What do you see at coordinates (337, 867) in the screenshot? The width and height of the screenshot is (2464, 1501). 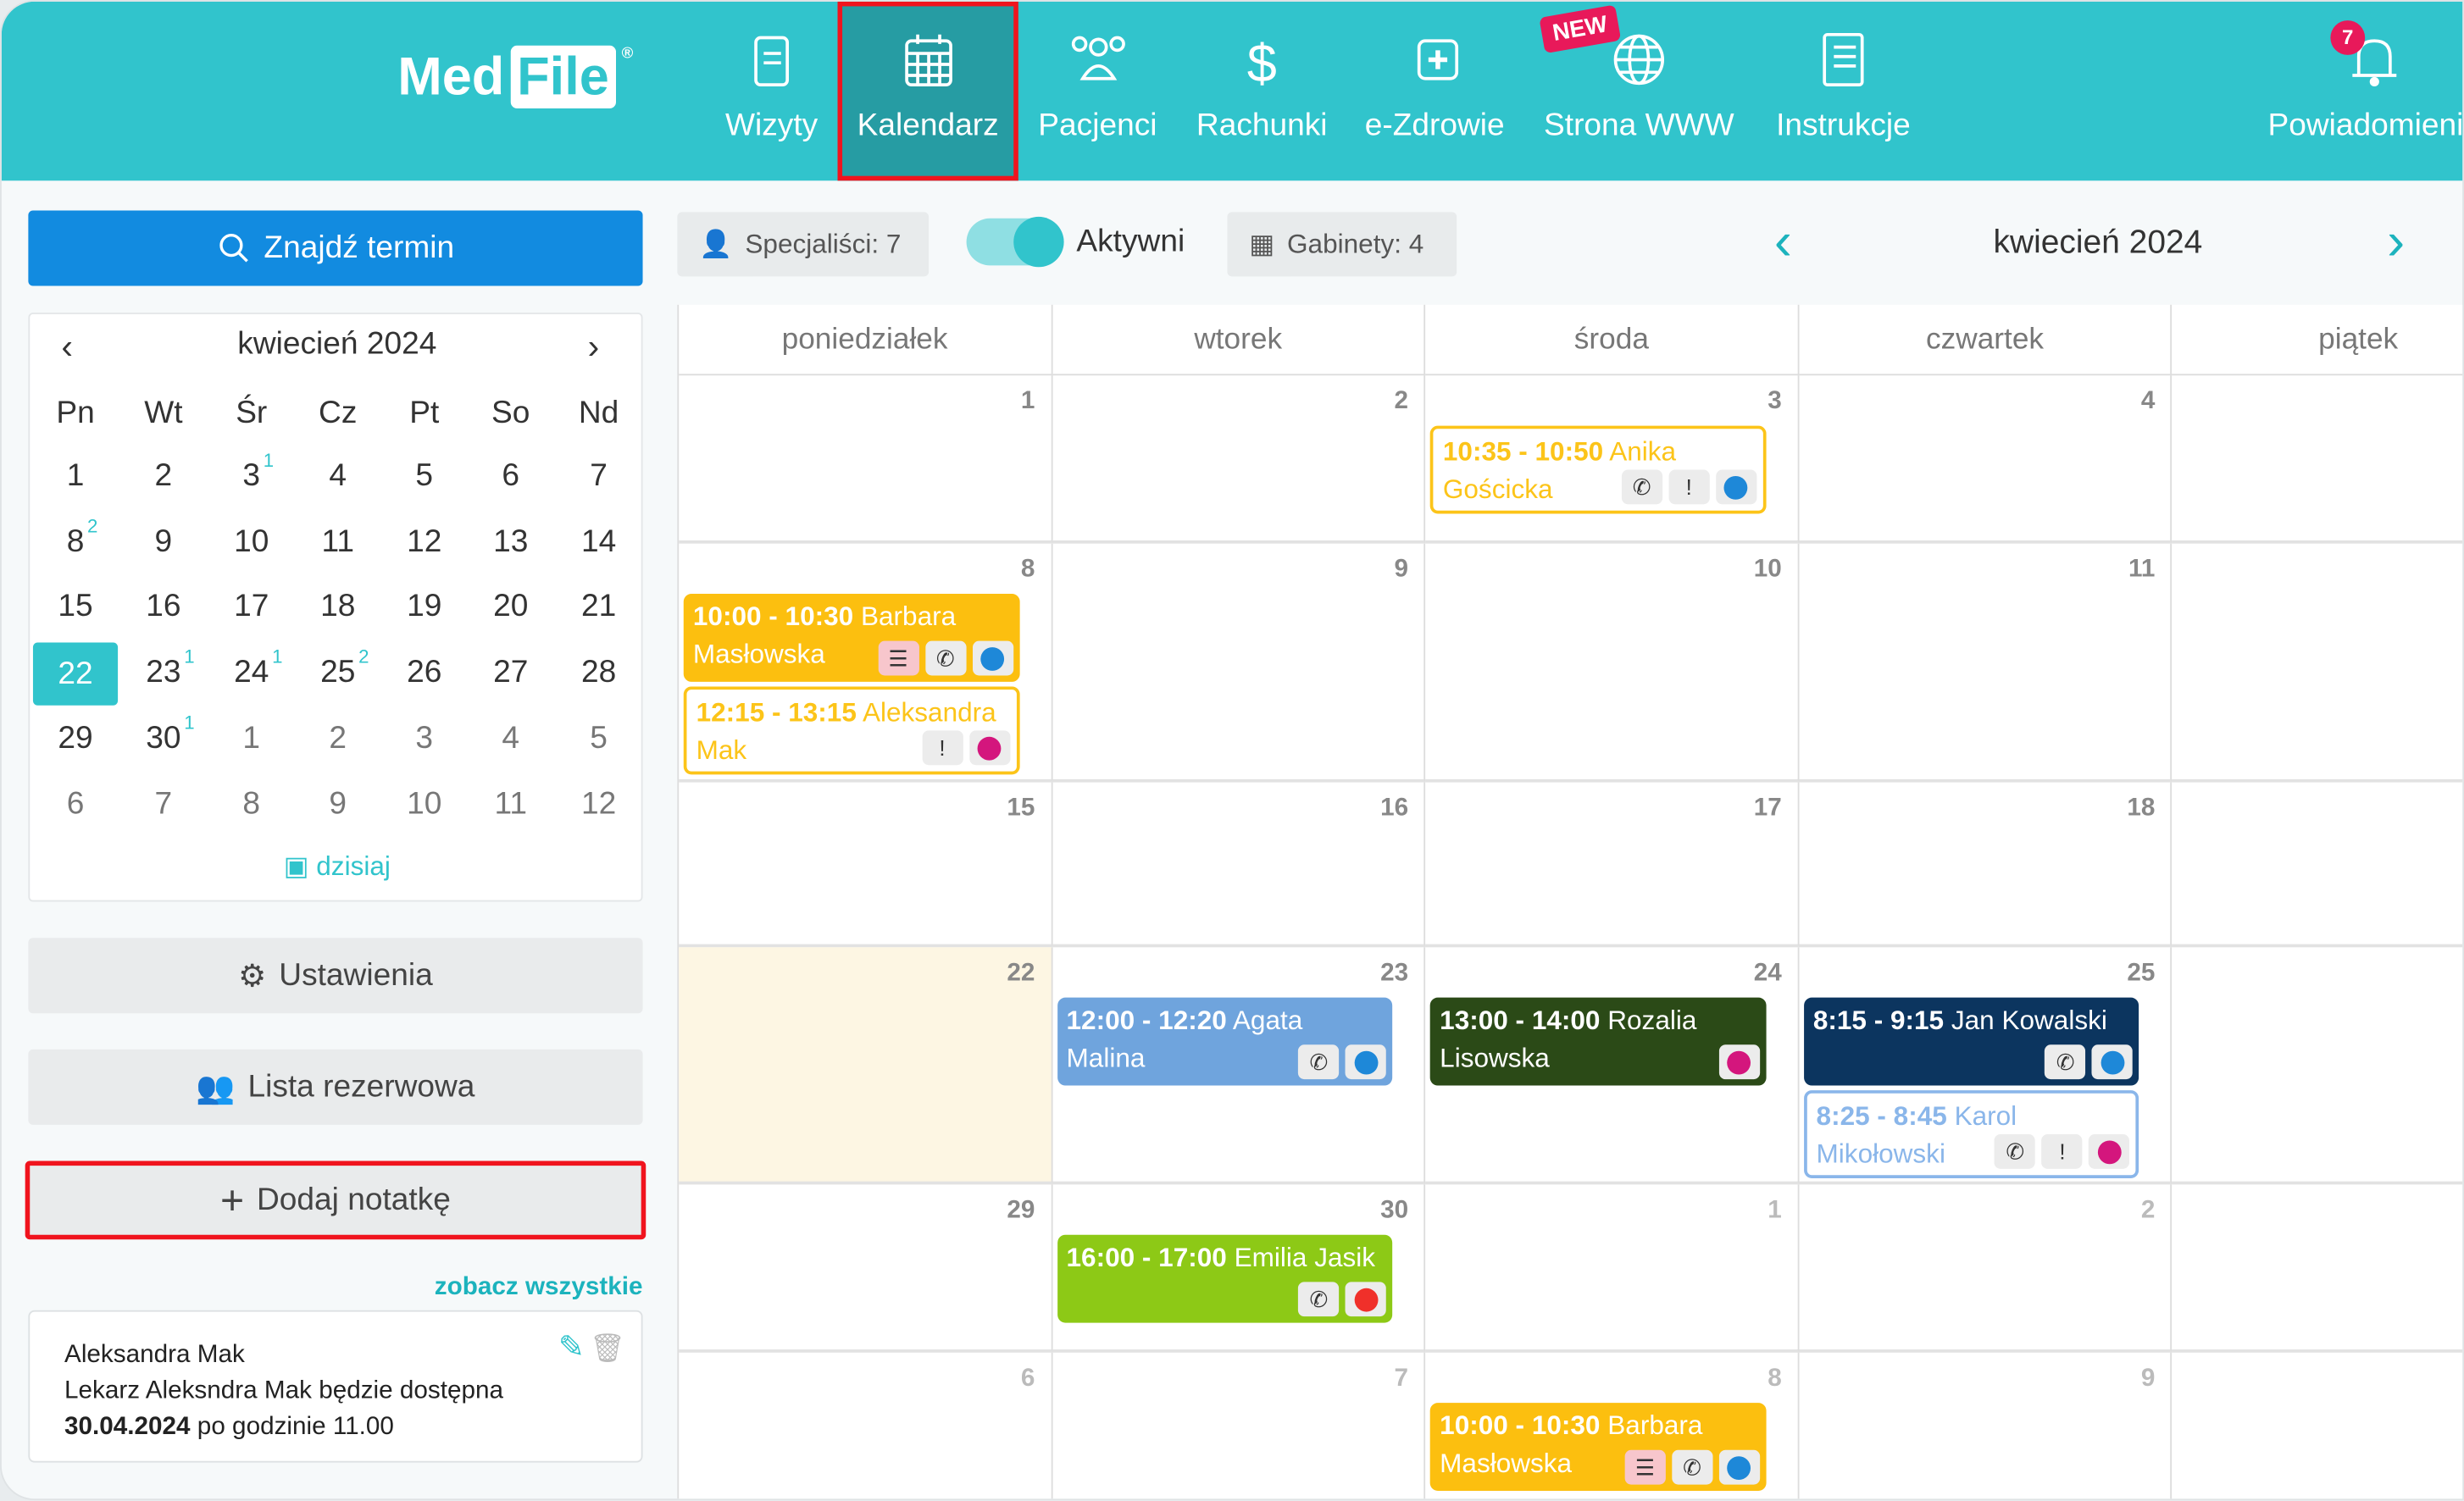 I see `today-link: ▣ dzisiaj` at bounding box center [337, 867].